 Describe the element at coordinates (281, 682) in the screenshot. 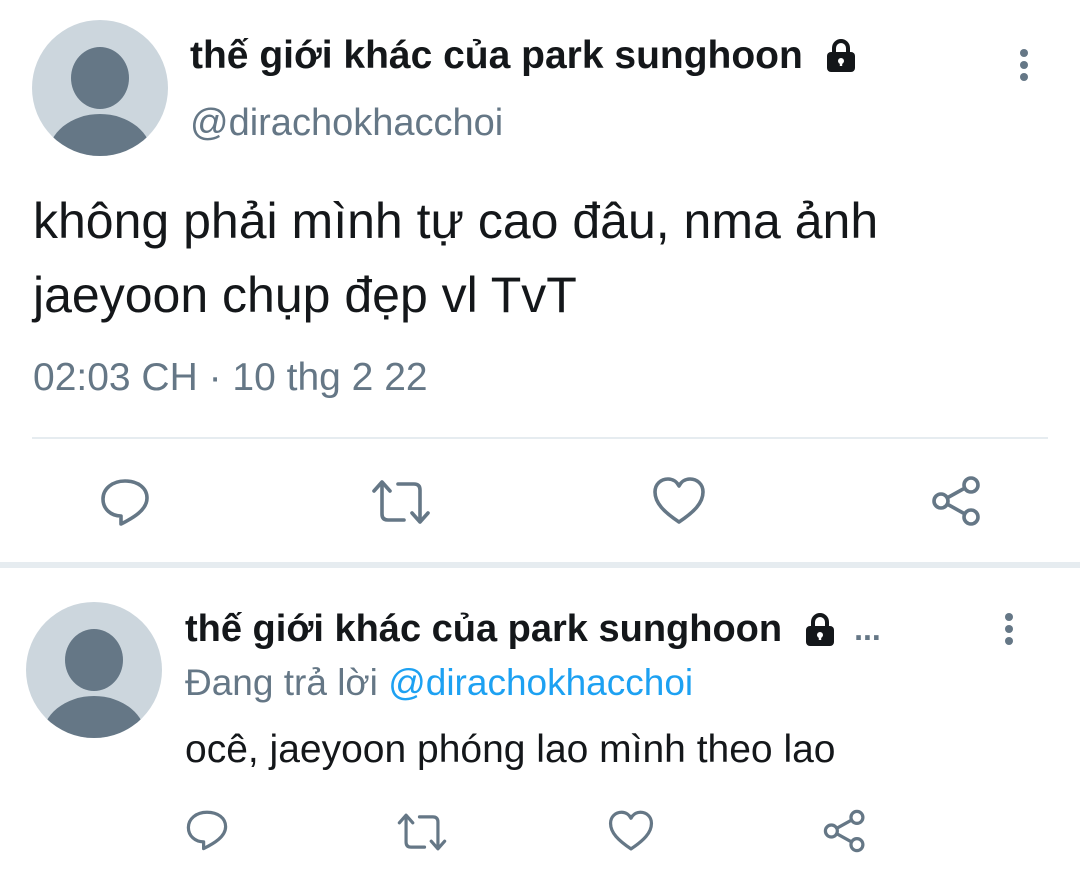

I see `replying-prefix: Đang trả lời` at that location.